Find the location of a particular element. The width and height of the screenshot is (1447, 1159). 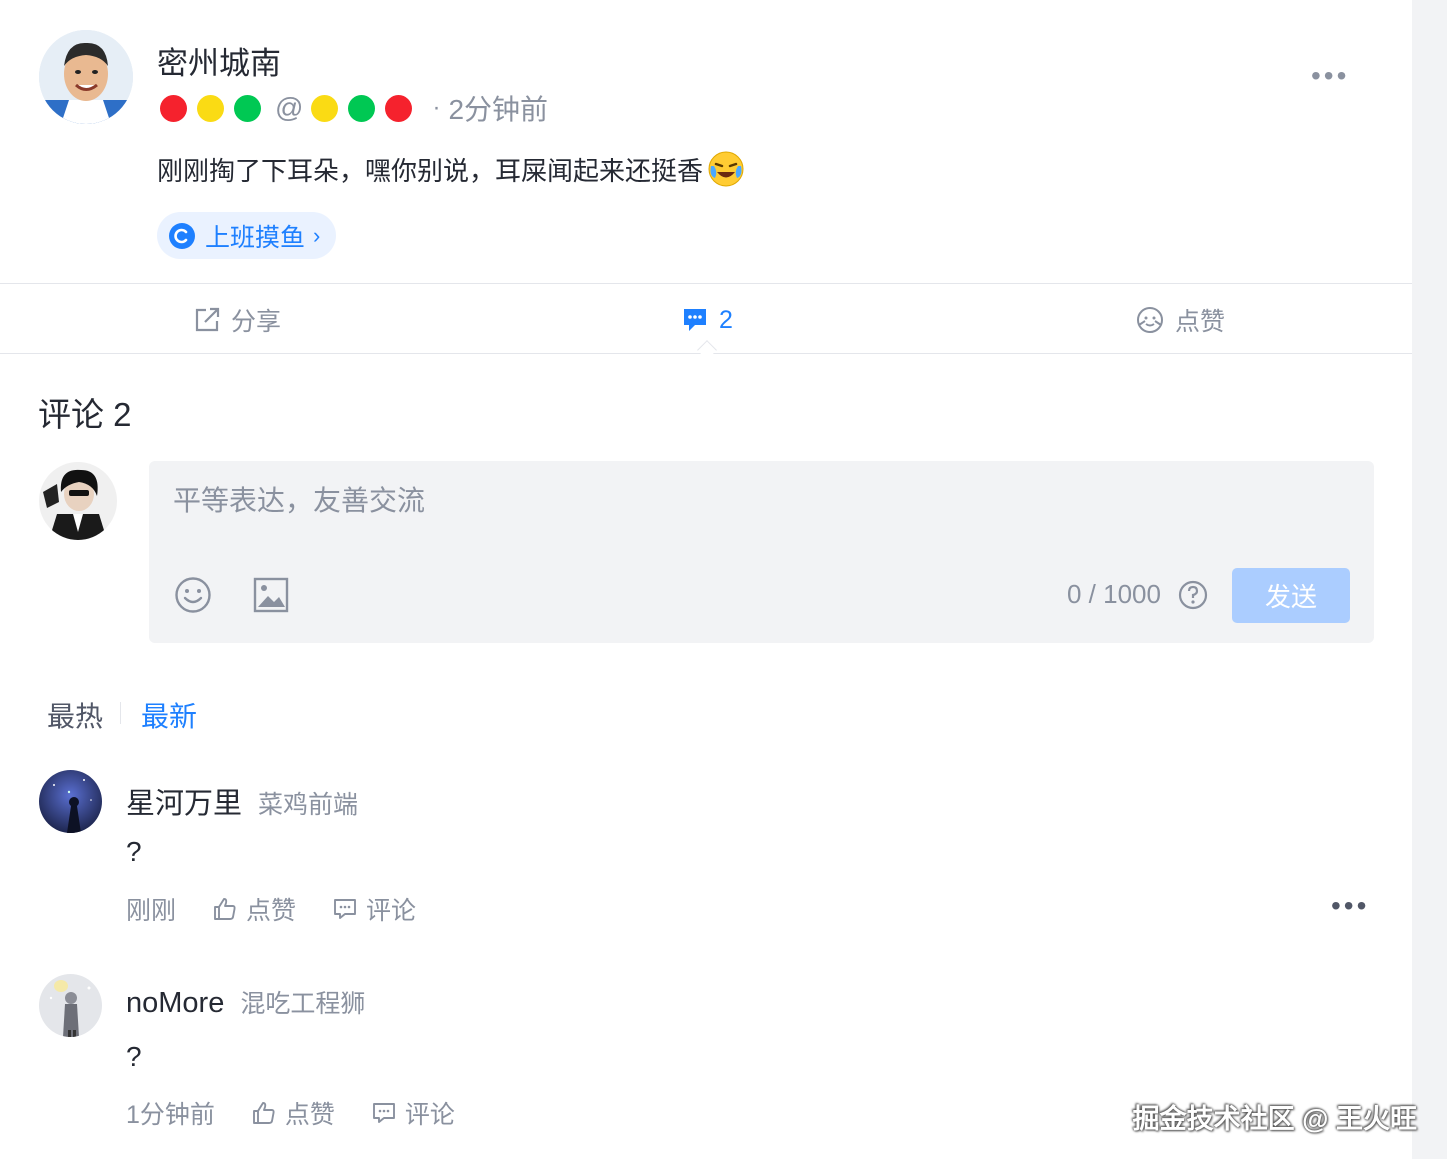

char-count: 0 / 1000 is located at coordinates (1114, 594).